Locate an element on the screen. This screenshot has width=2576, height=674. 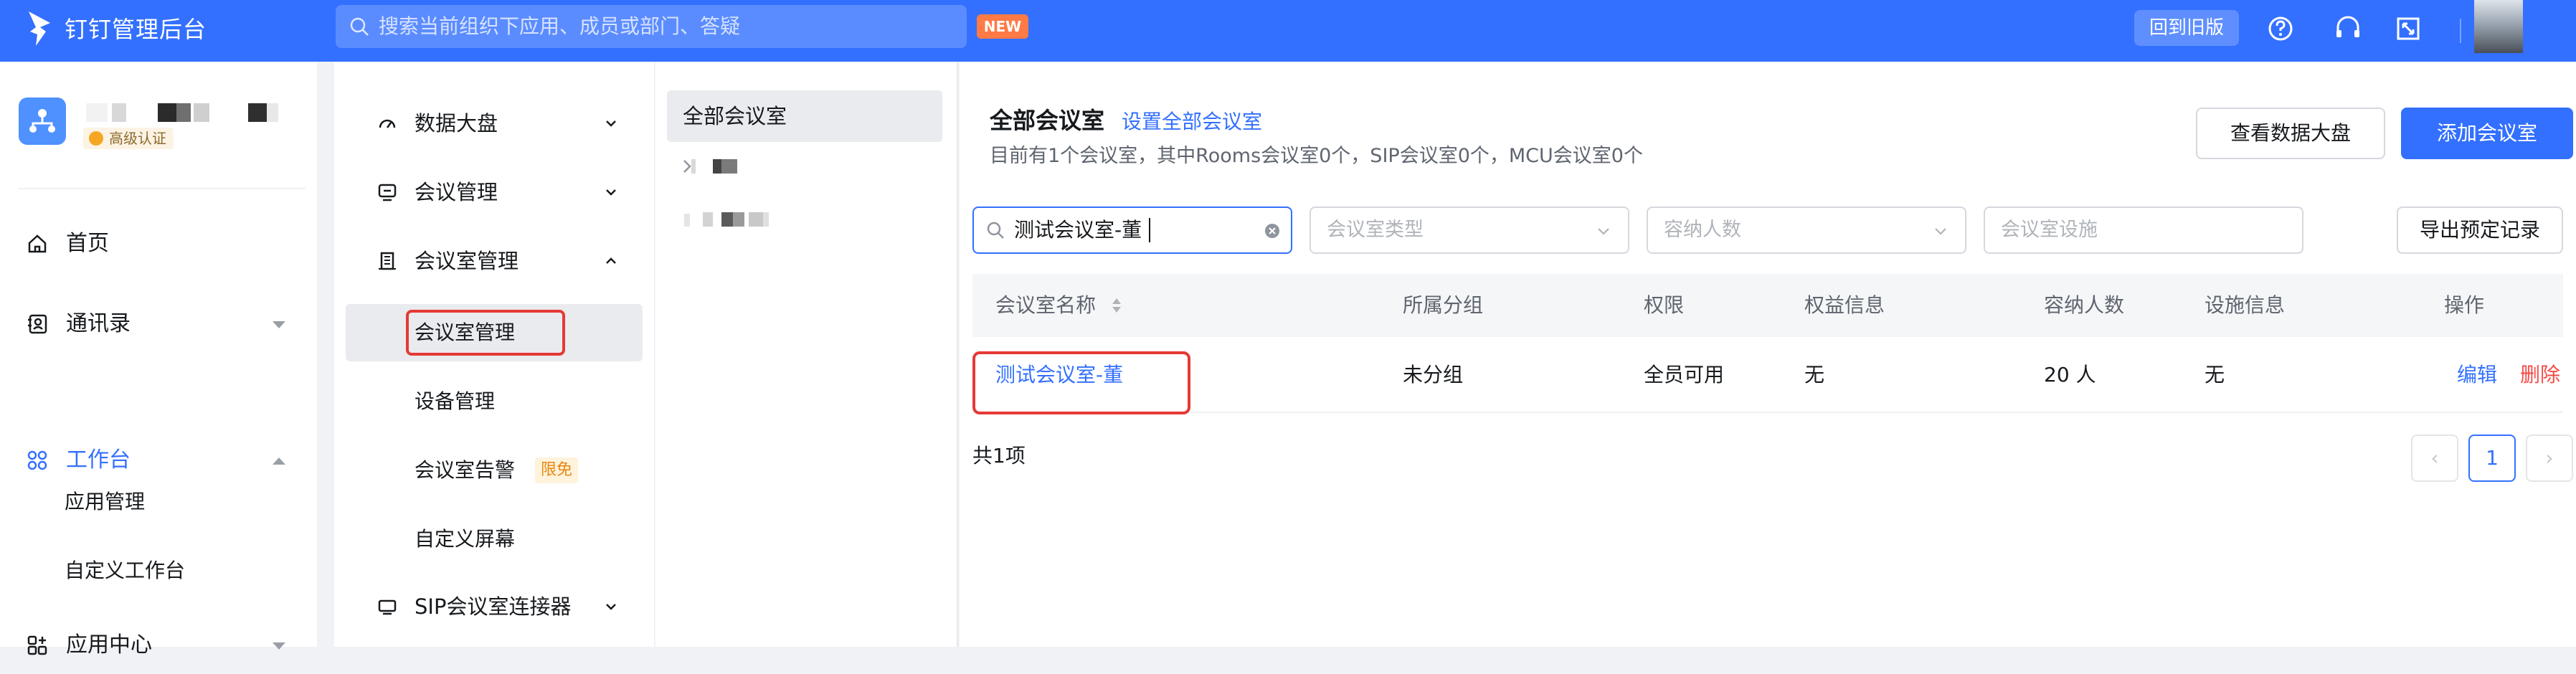
org-name-redacted is located at coordinates (182, 112).